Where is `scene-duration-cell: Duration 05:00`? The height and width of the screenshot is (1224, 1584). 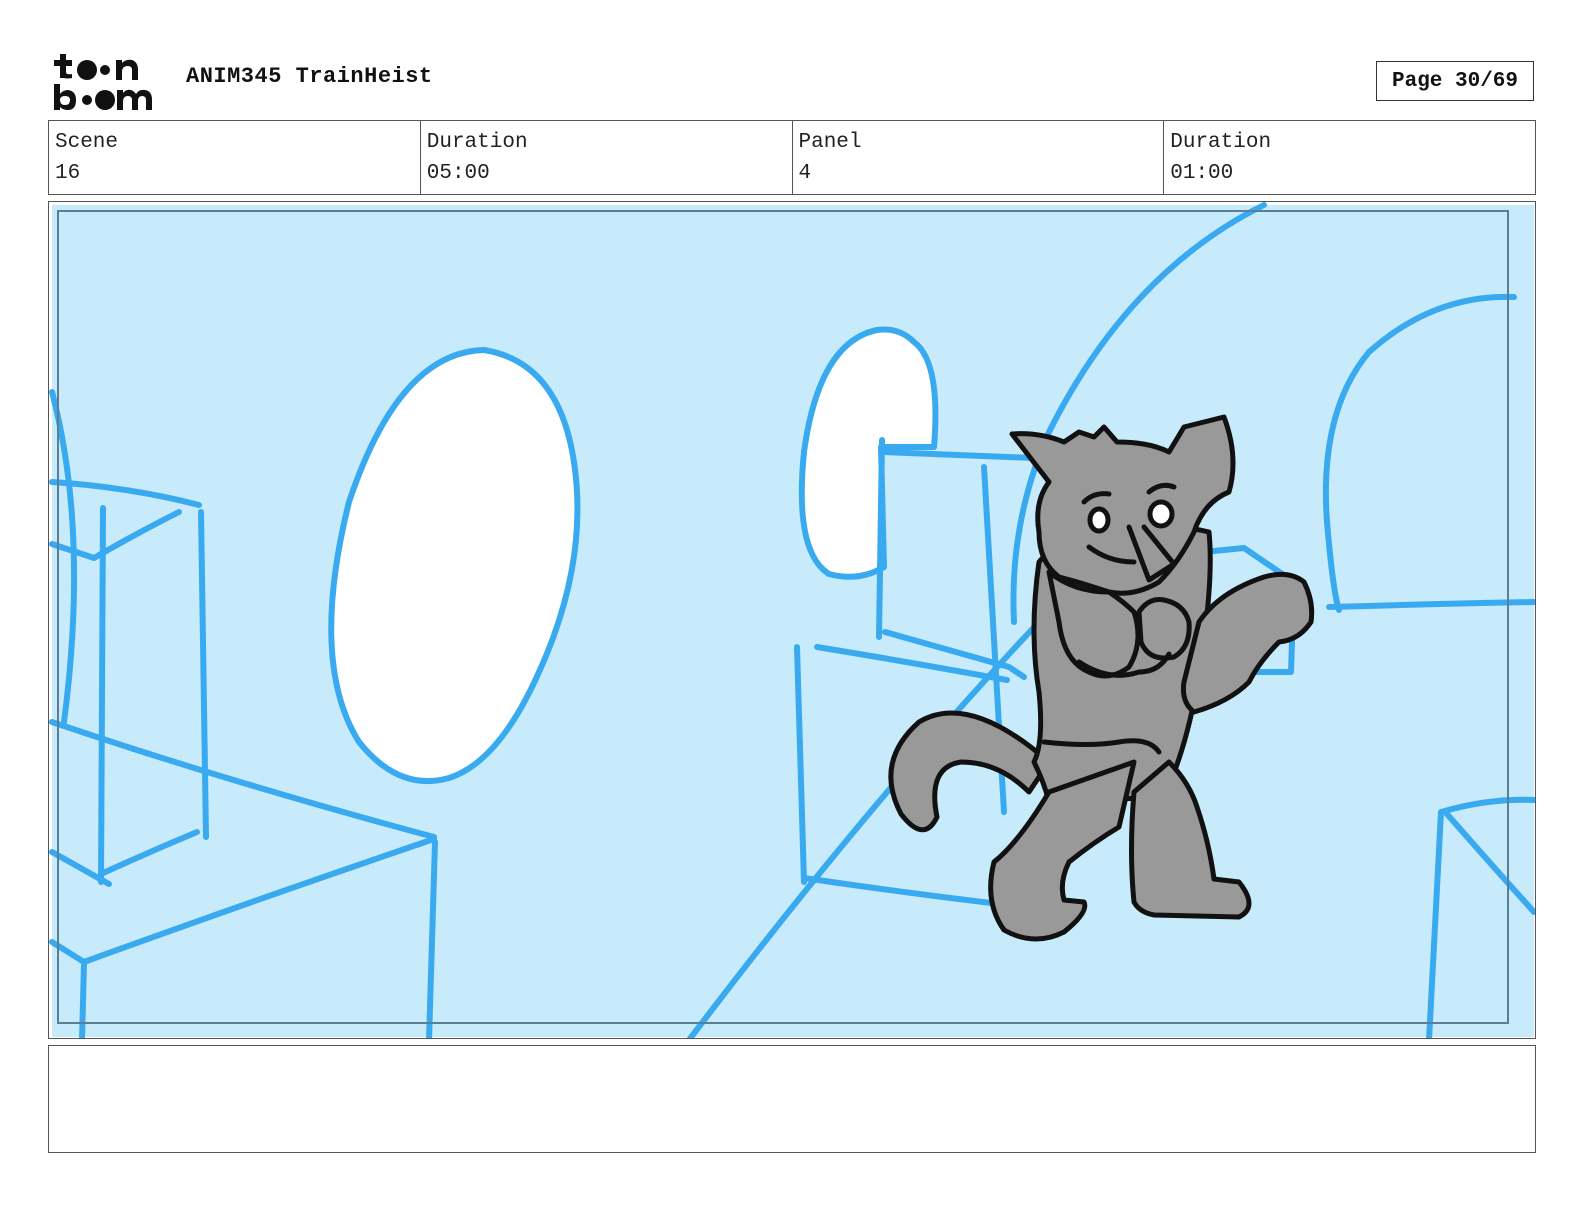 scene-duration-cell: Duration 05:00 is located at coordinates (607, 157).